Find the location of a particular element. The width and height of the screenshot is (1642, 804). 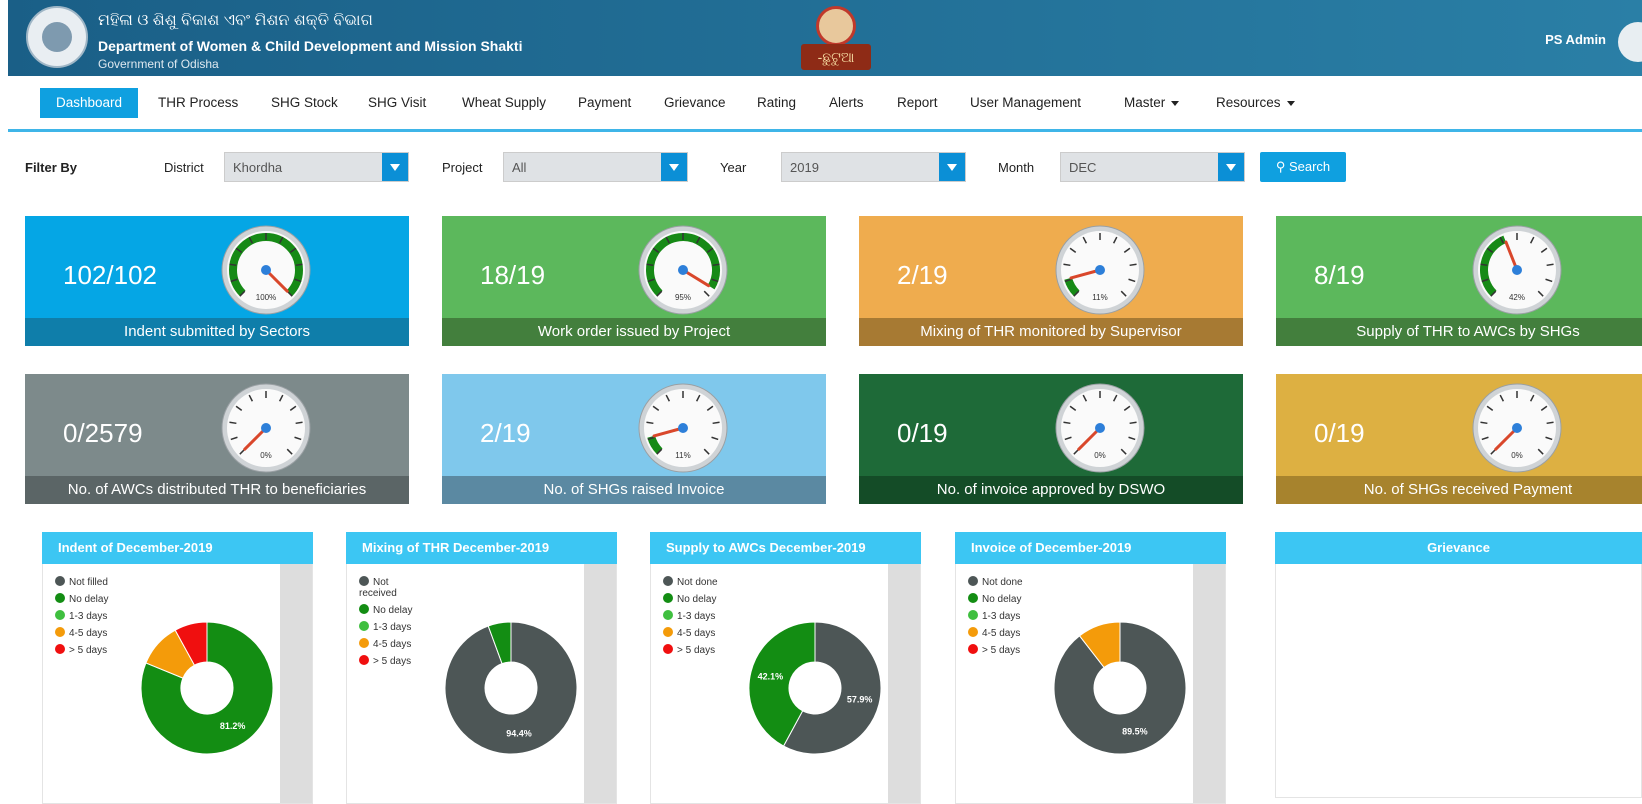

district-value: Khordha is located at coordinates (258, 167).